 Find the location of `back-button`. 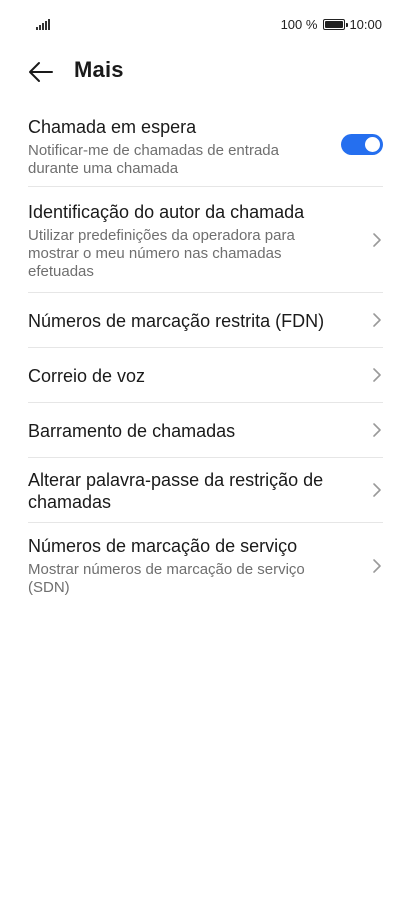

back-button is located at coordinates (42, 72).